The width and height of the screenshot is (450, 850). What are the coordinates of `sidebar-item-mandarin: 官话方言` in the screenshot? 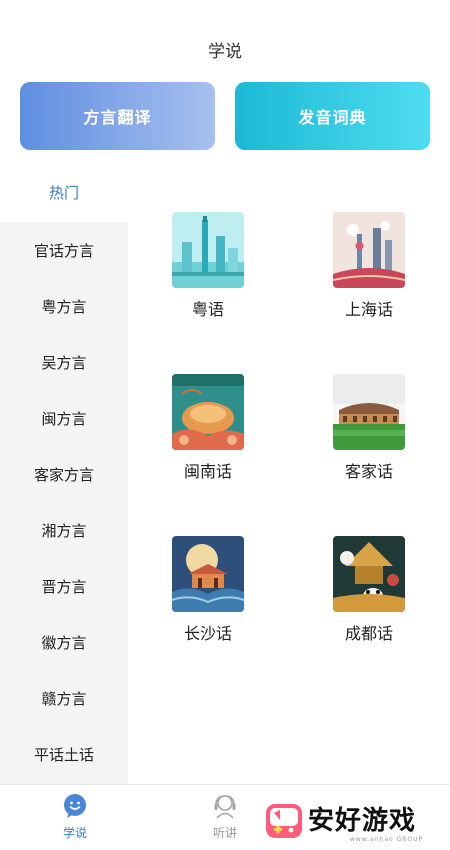 It's located at (64, 250).